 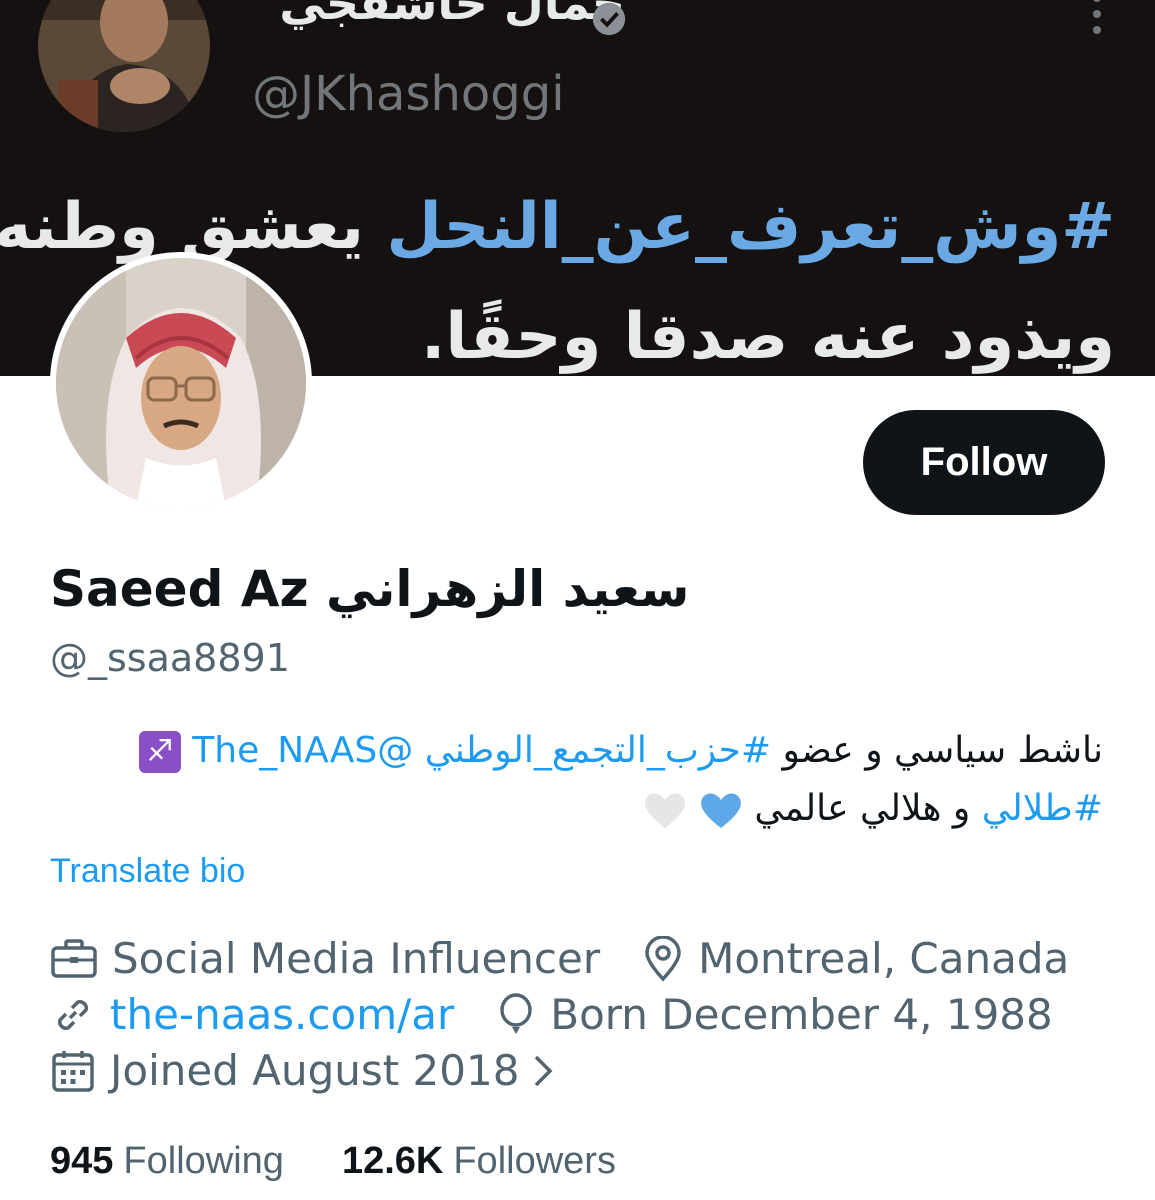 I want to click on profile-handle: @_ssaa8891, so click(x=170, y=658).